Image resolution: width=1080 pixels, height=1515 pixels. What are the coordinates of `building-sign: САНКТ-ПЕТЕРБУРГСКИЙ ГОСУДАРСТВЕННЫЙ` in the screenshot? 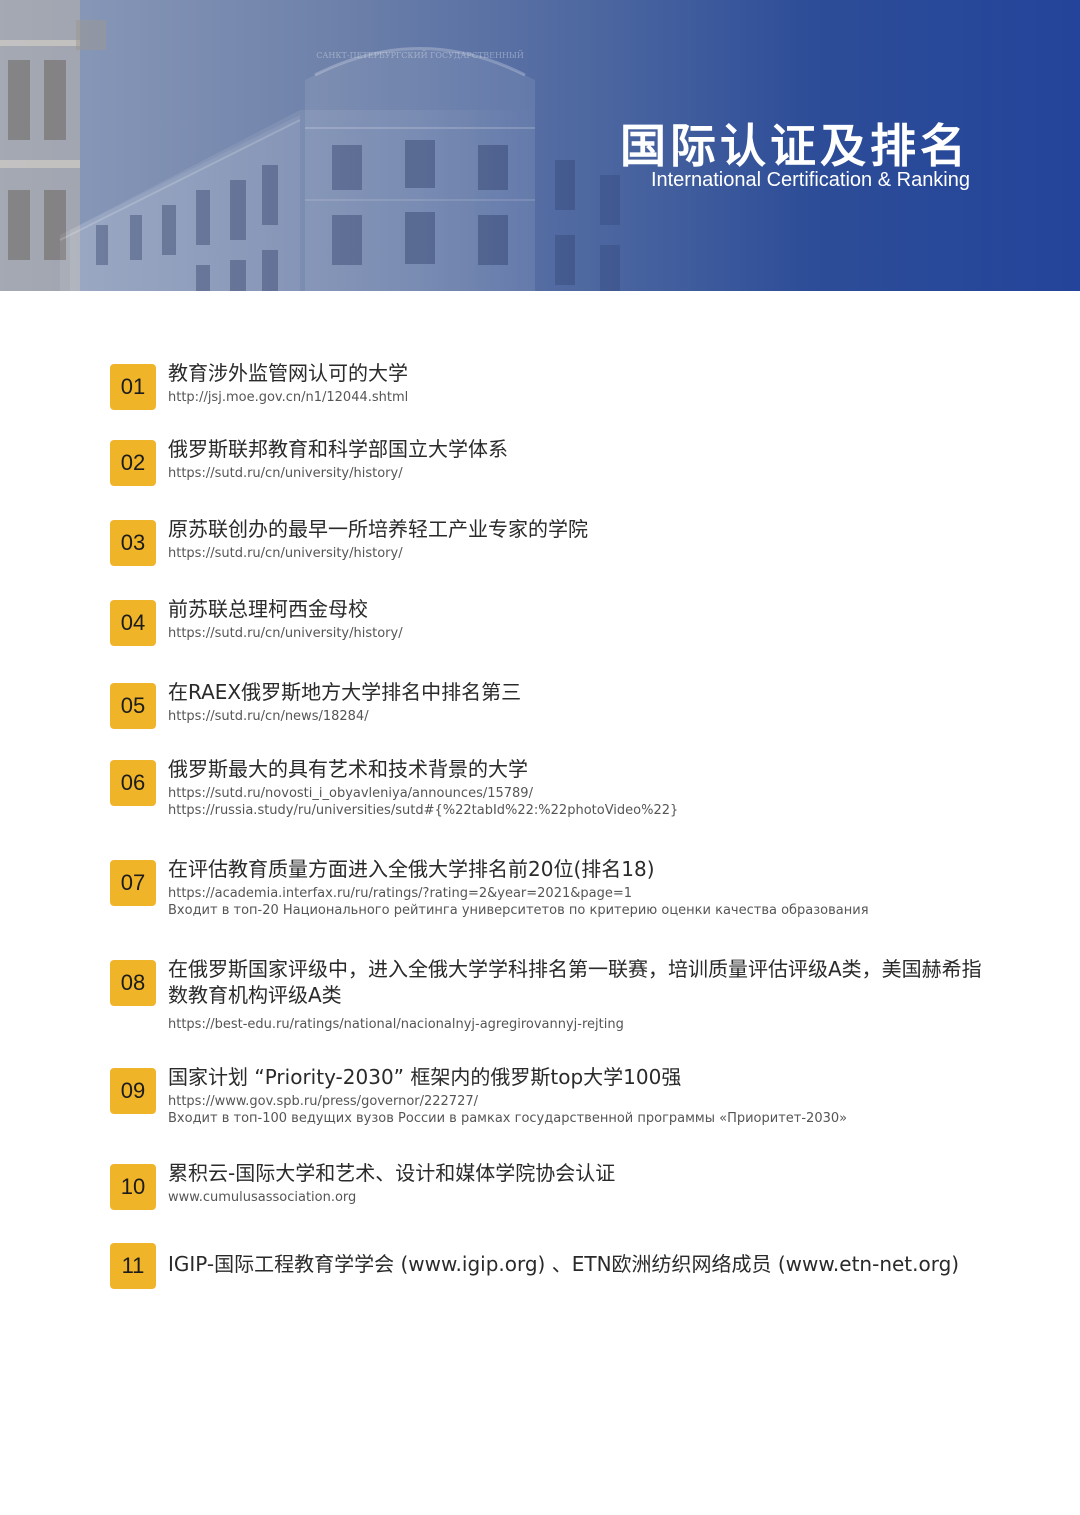 It's located at (420, 55).